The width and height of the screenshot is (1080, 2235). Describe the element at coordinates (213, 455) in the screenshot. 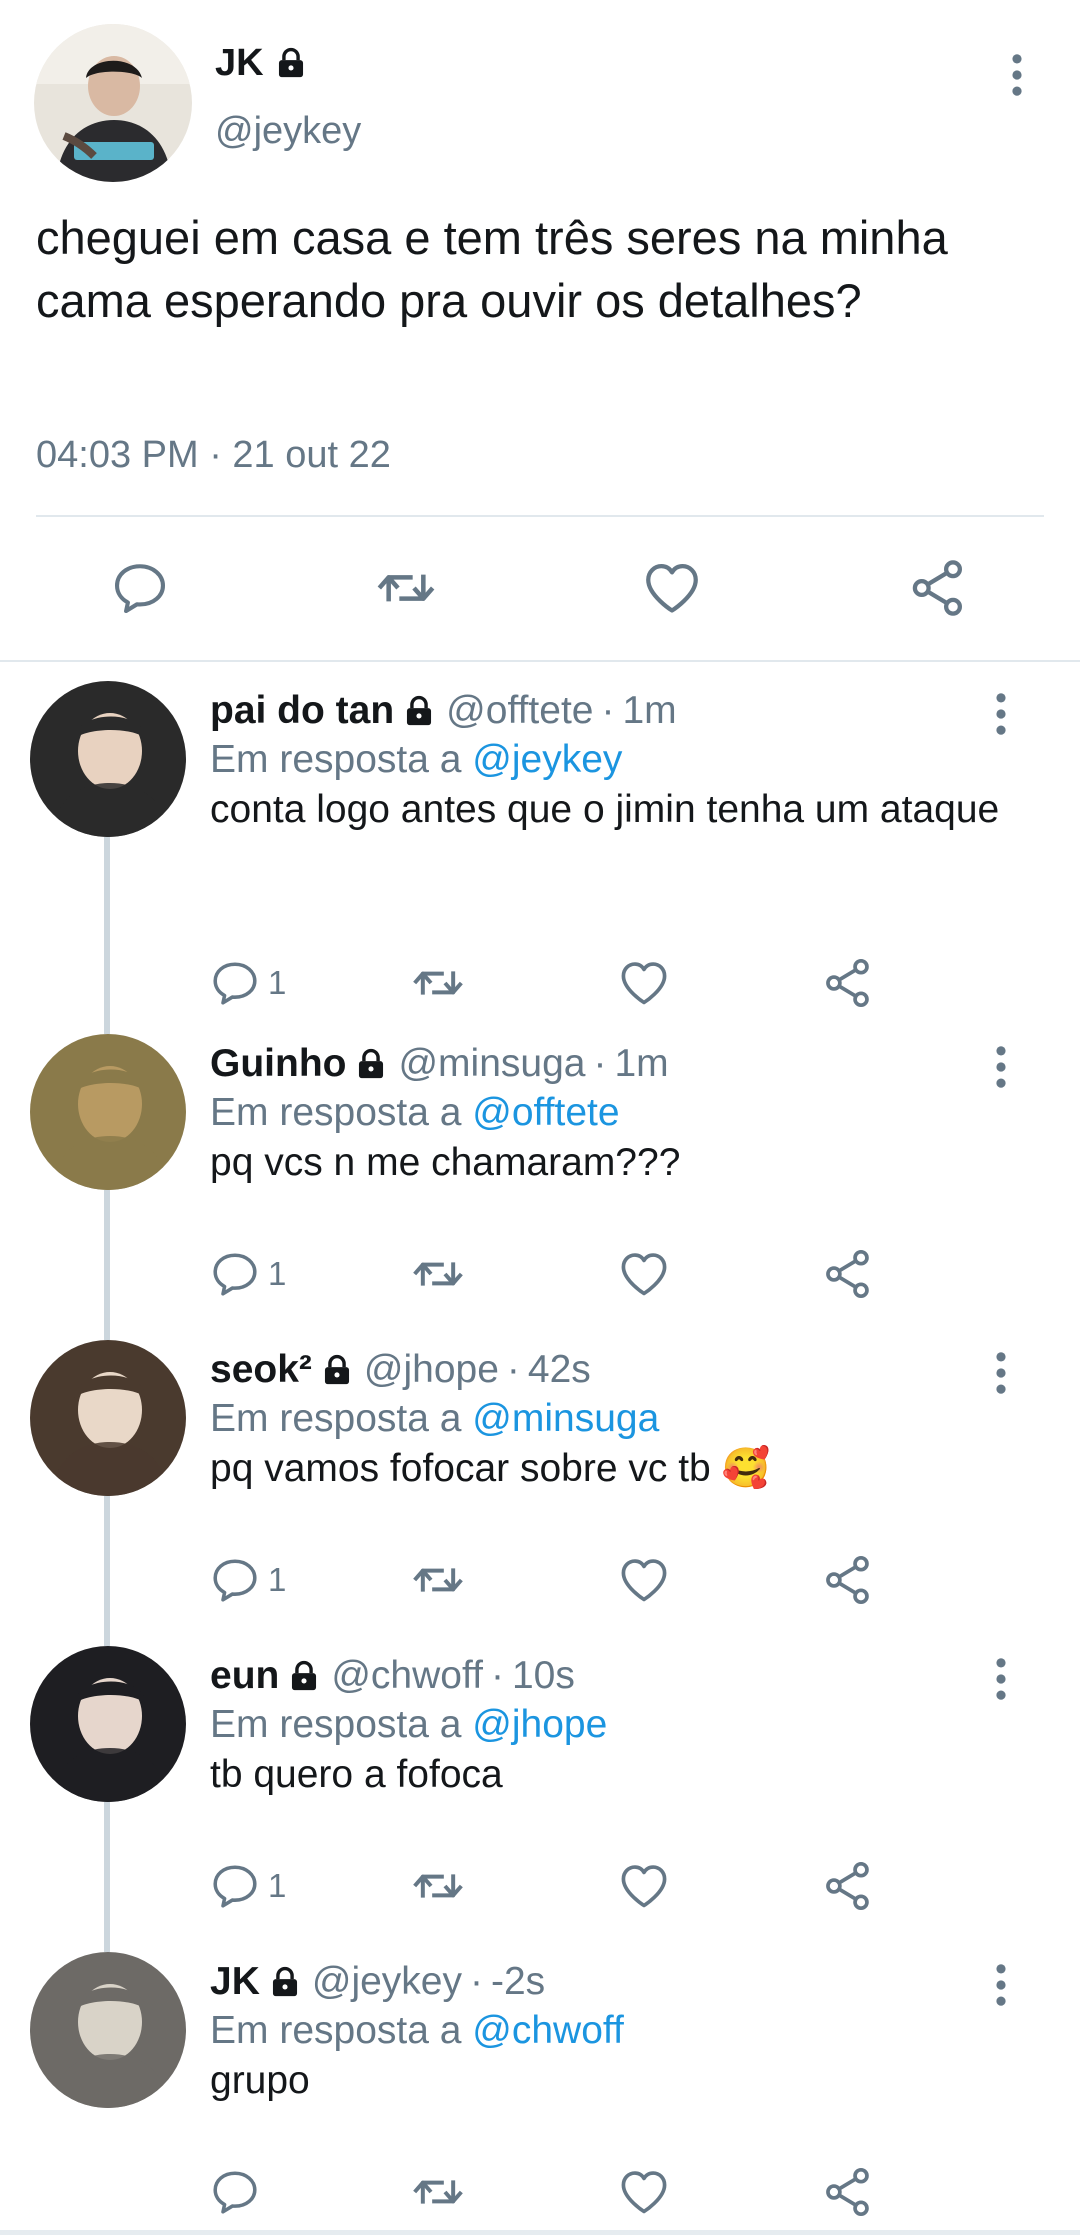

I see `tweet-timestamp: 04:03 PM · 21 out 22` at that location.